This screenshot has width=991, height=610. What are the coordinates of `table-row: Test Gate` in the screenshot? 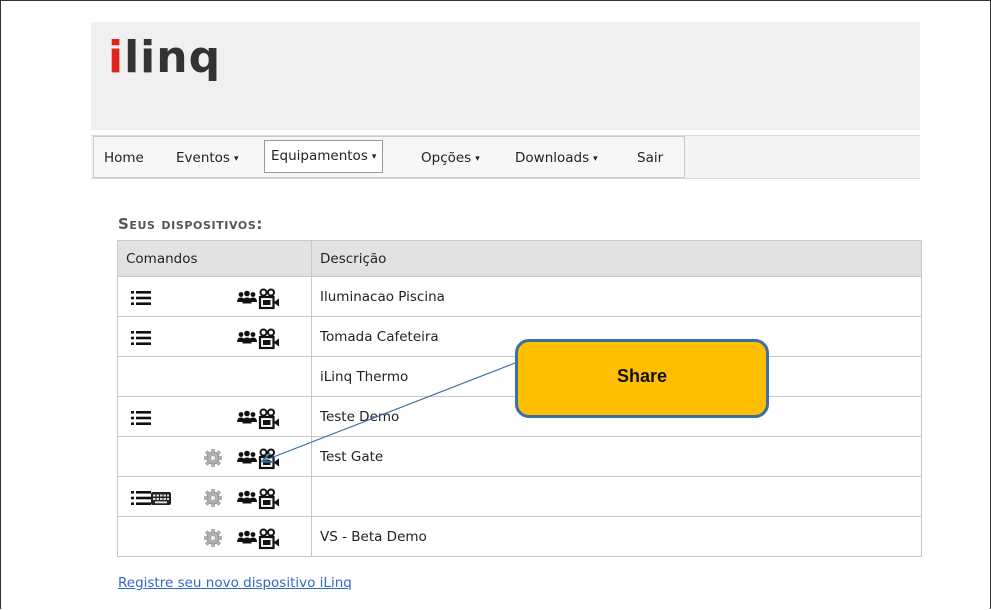 It's located at (519, 456).